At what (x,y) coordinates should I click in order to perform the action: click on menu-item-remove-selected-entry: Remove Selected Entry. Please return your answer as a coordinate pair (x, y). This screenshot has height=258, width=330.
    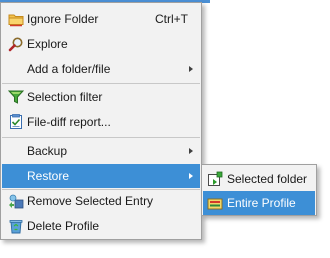
    Looking at the image, I should click on (101, 201).